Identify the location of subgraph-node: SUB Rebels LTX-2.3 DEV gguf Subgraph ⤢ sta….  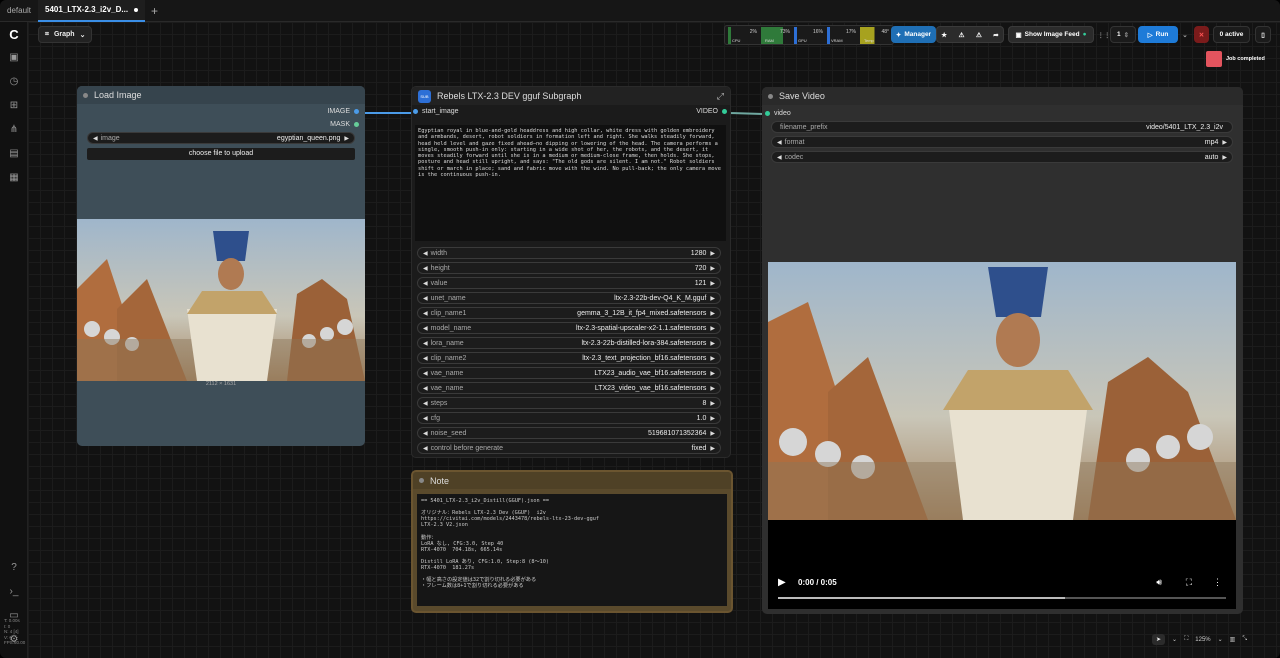
(571, 272).